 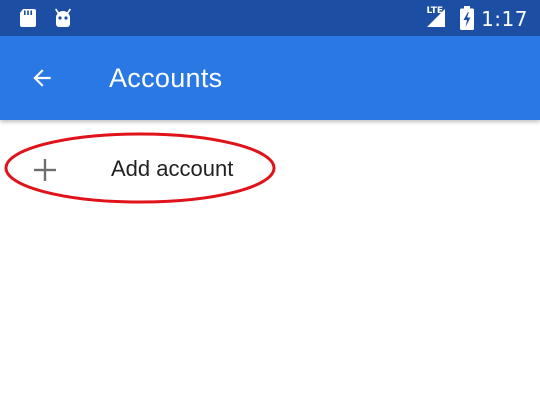 I want to click on arrow-back-icon, so click(x=42, y=78).